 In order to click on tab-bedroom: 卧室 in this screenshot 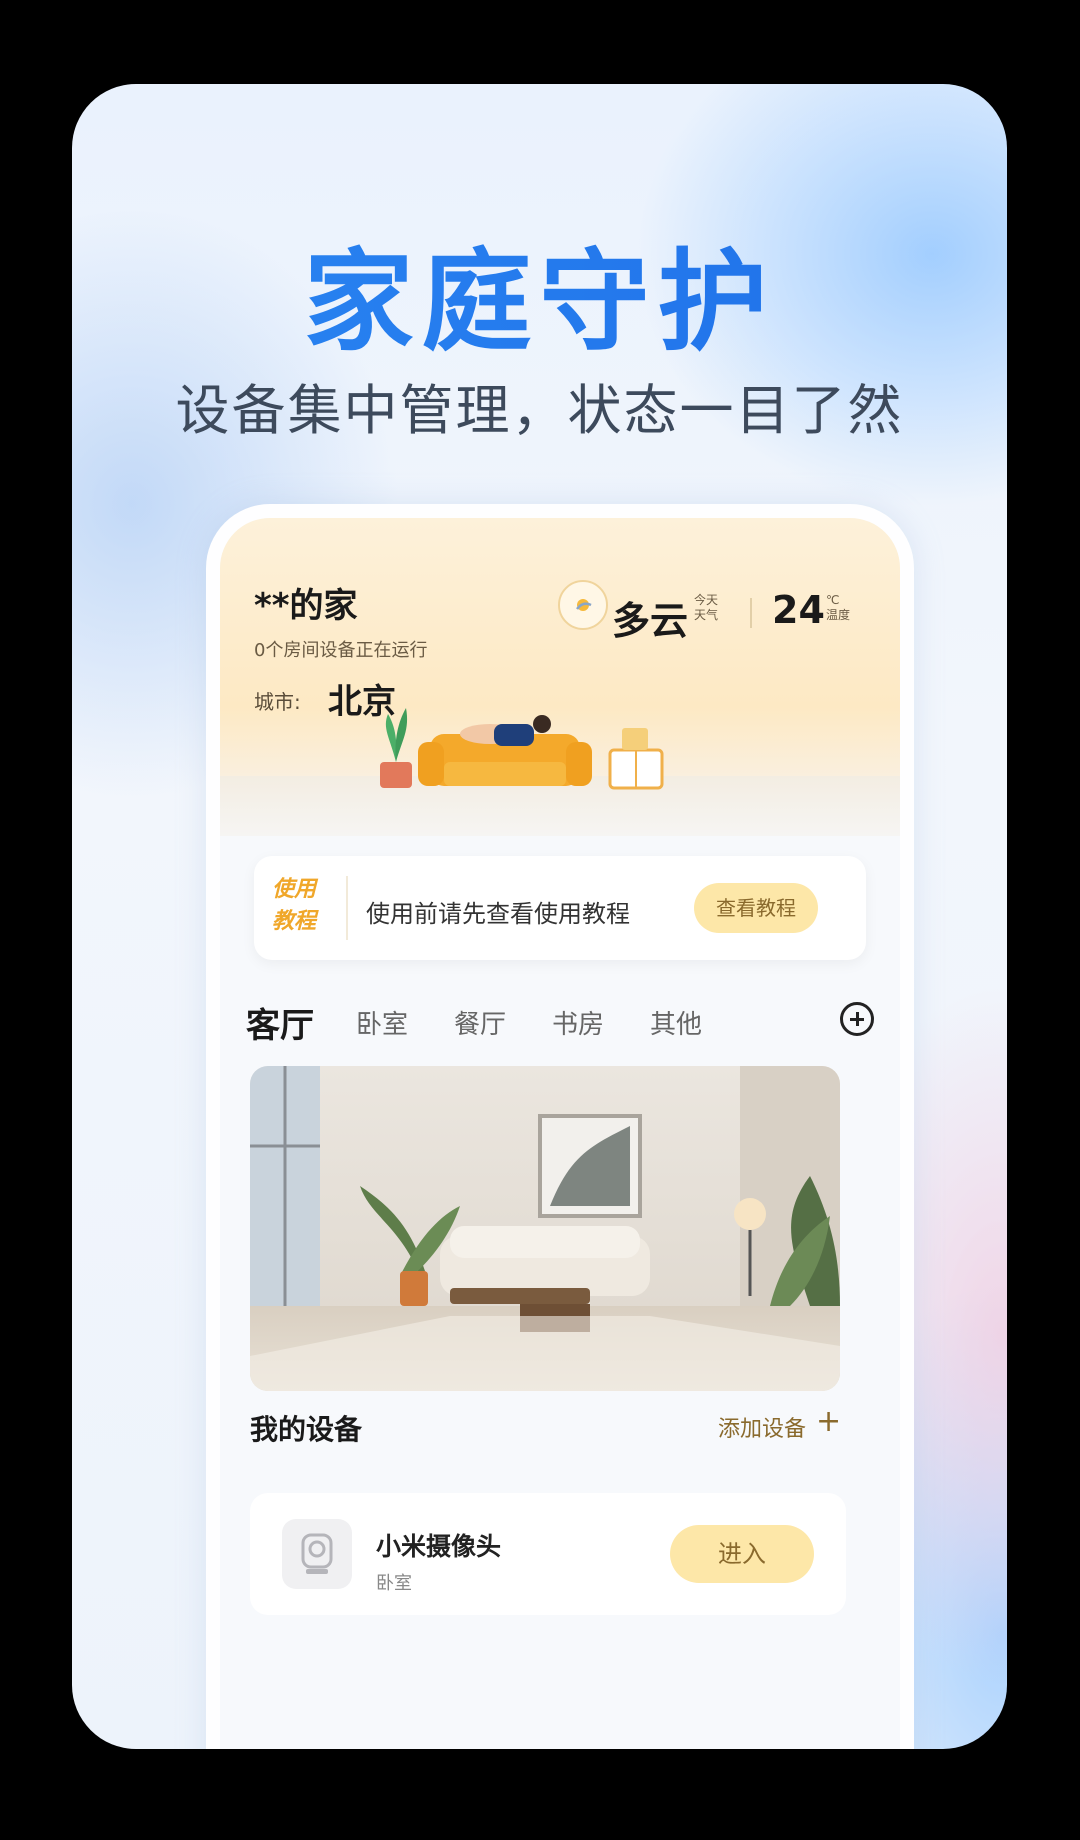, I will do `click(382, 1022)`.